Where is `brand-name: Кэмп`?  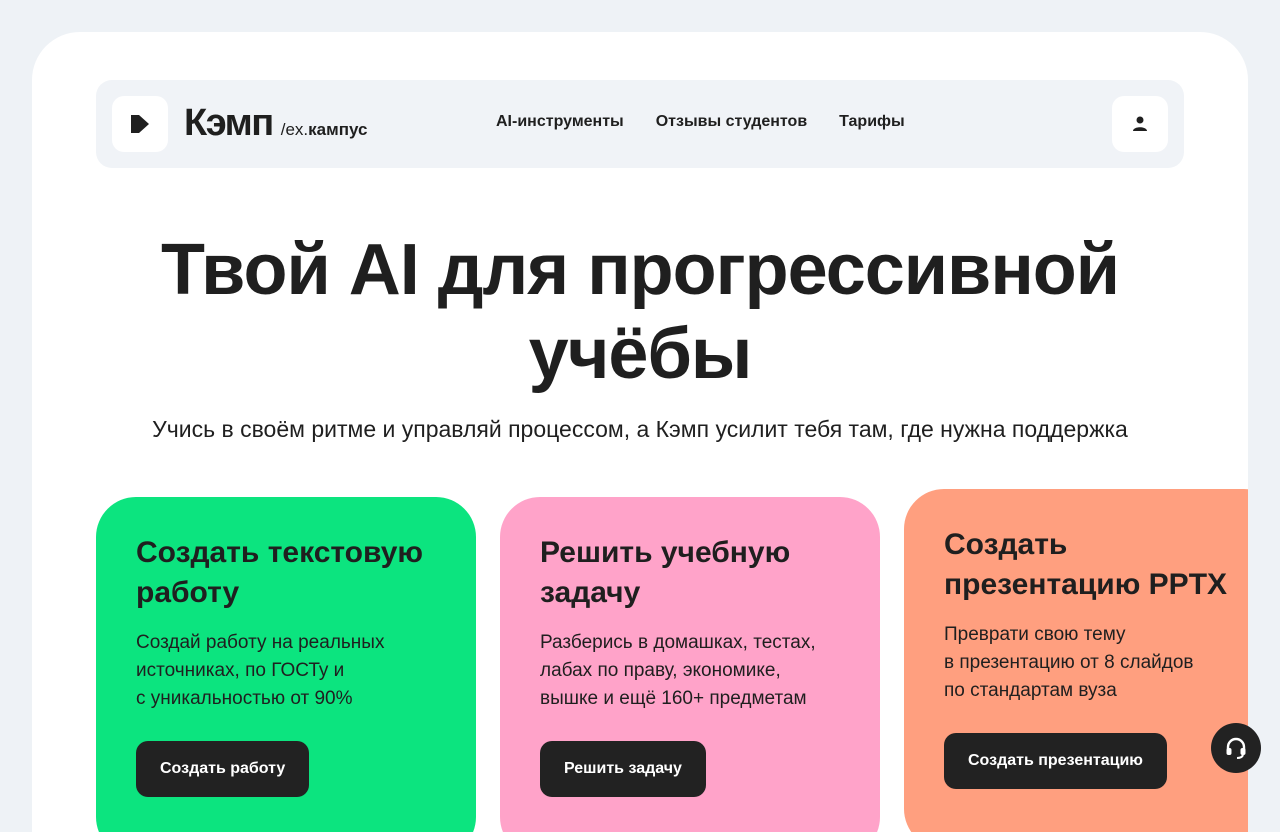
brand-name: Кэмп is located at coordinates (229, 123).